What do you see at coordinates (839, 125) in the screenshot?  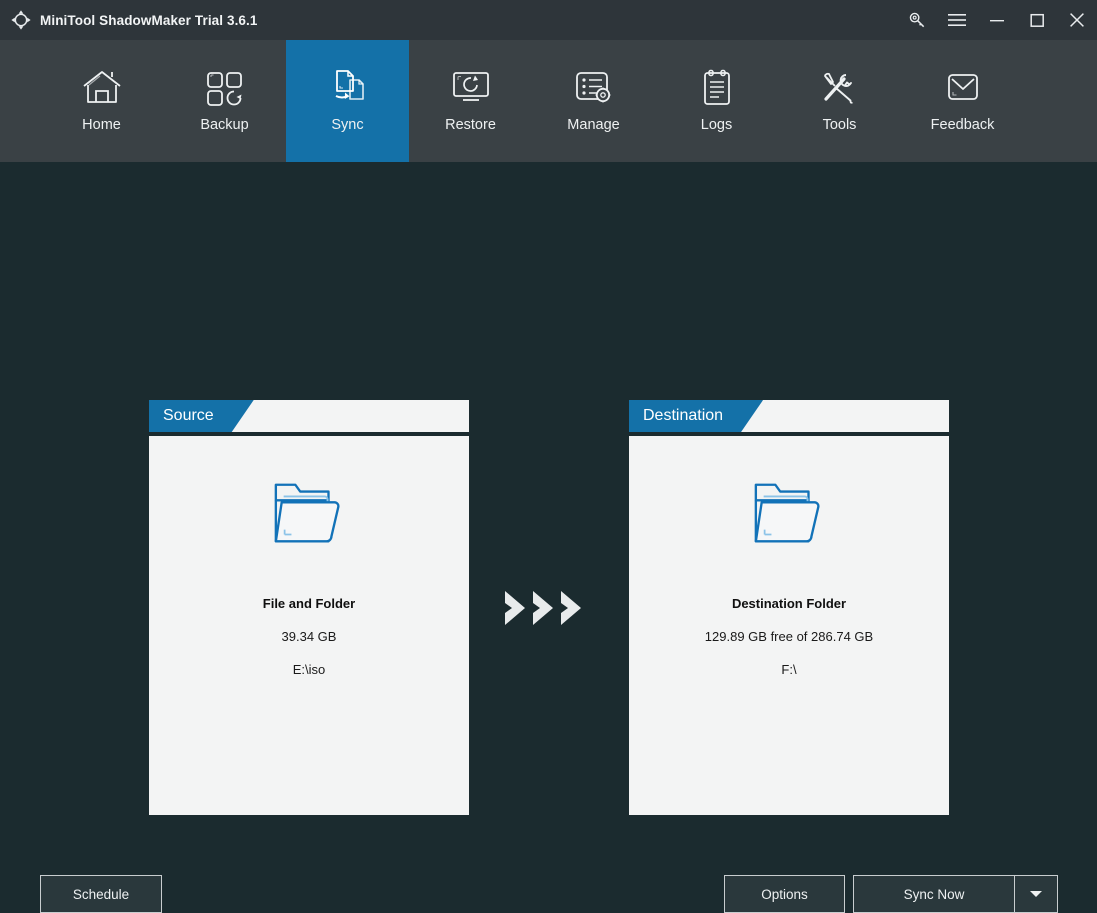 I see `nav-label-tools: Tools` at bounding box center [839, 125].